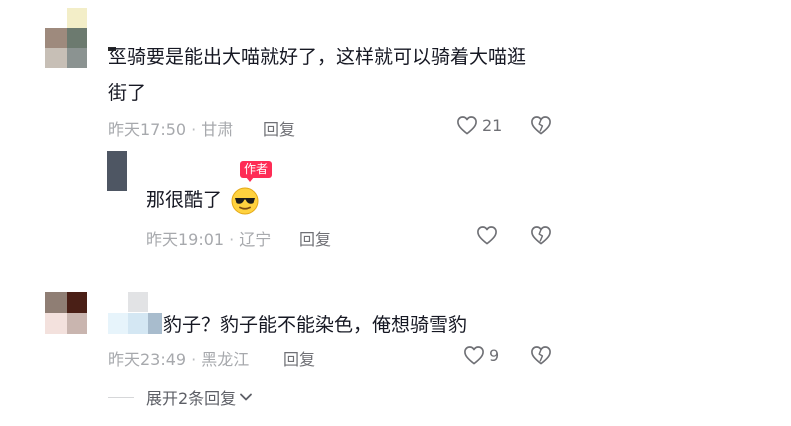 This screenshot has width=791, height=426. I want to click on author-badge: 作者, so click(256, 171).